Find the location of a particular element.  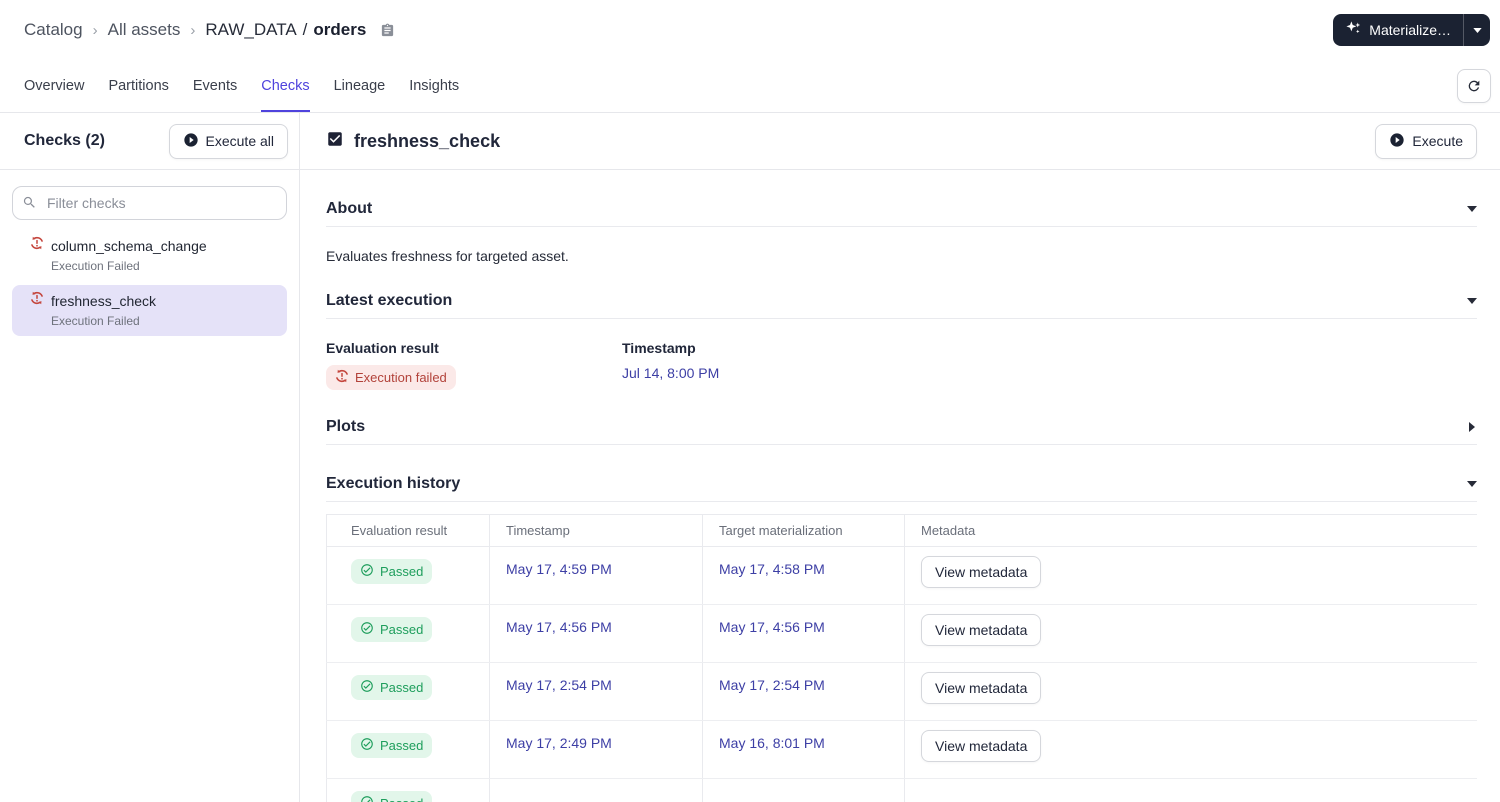

about-title: About is located at coordinates (349, 208).